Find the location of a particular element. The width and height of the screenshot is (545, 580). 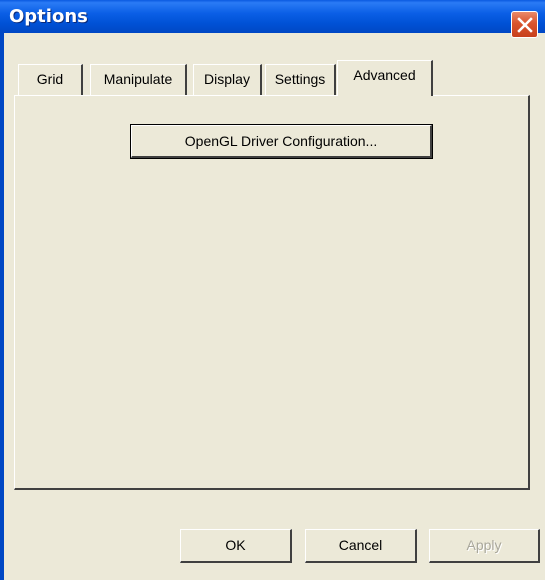

window-title: Options is located at coordinates (48, 16).